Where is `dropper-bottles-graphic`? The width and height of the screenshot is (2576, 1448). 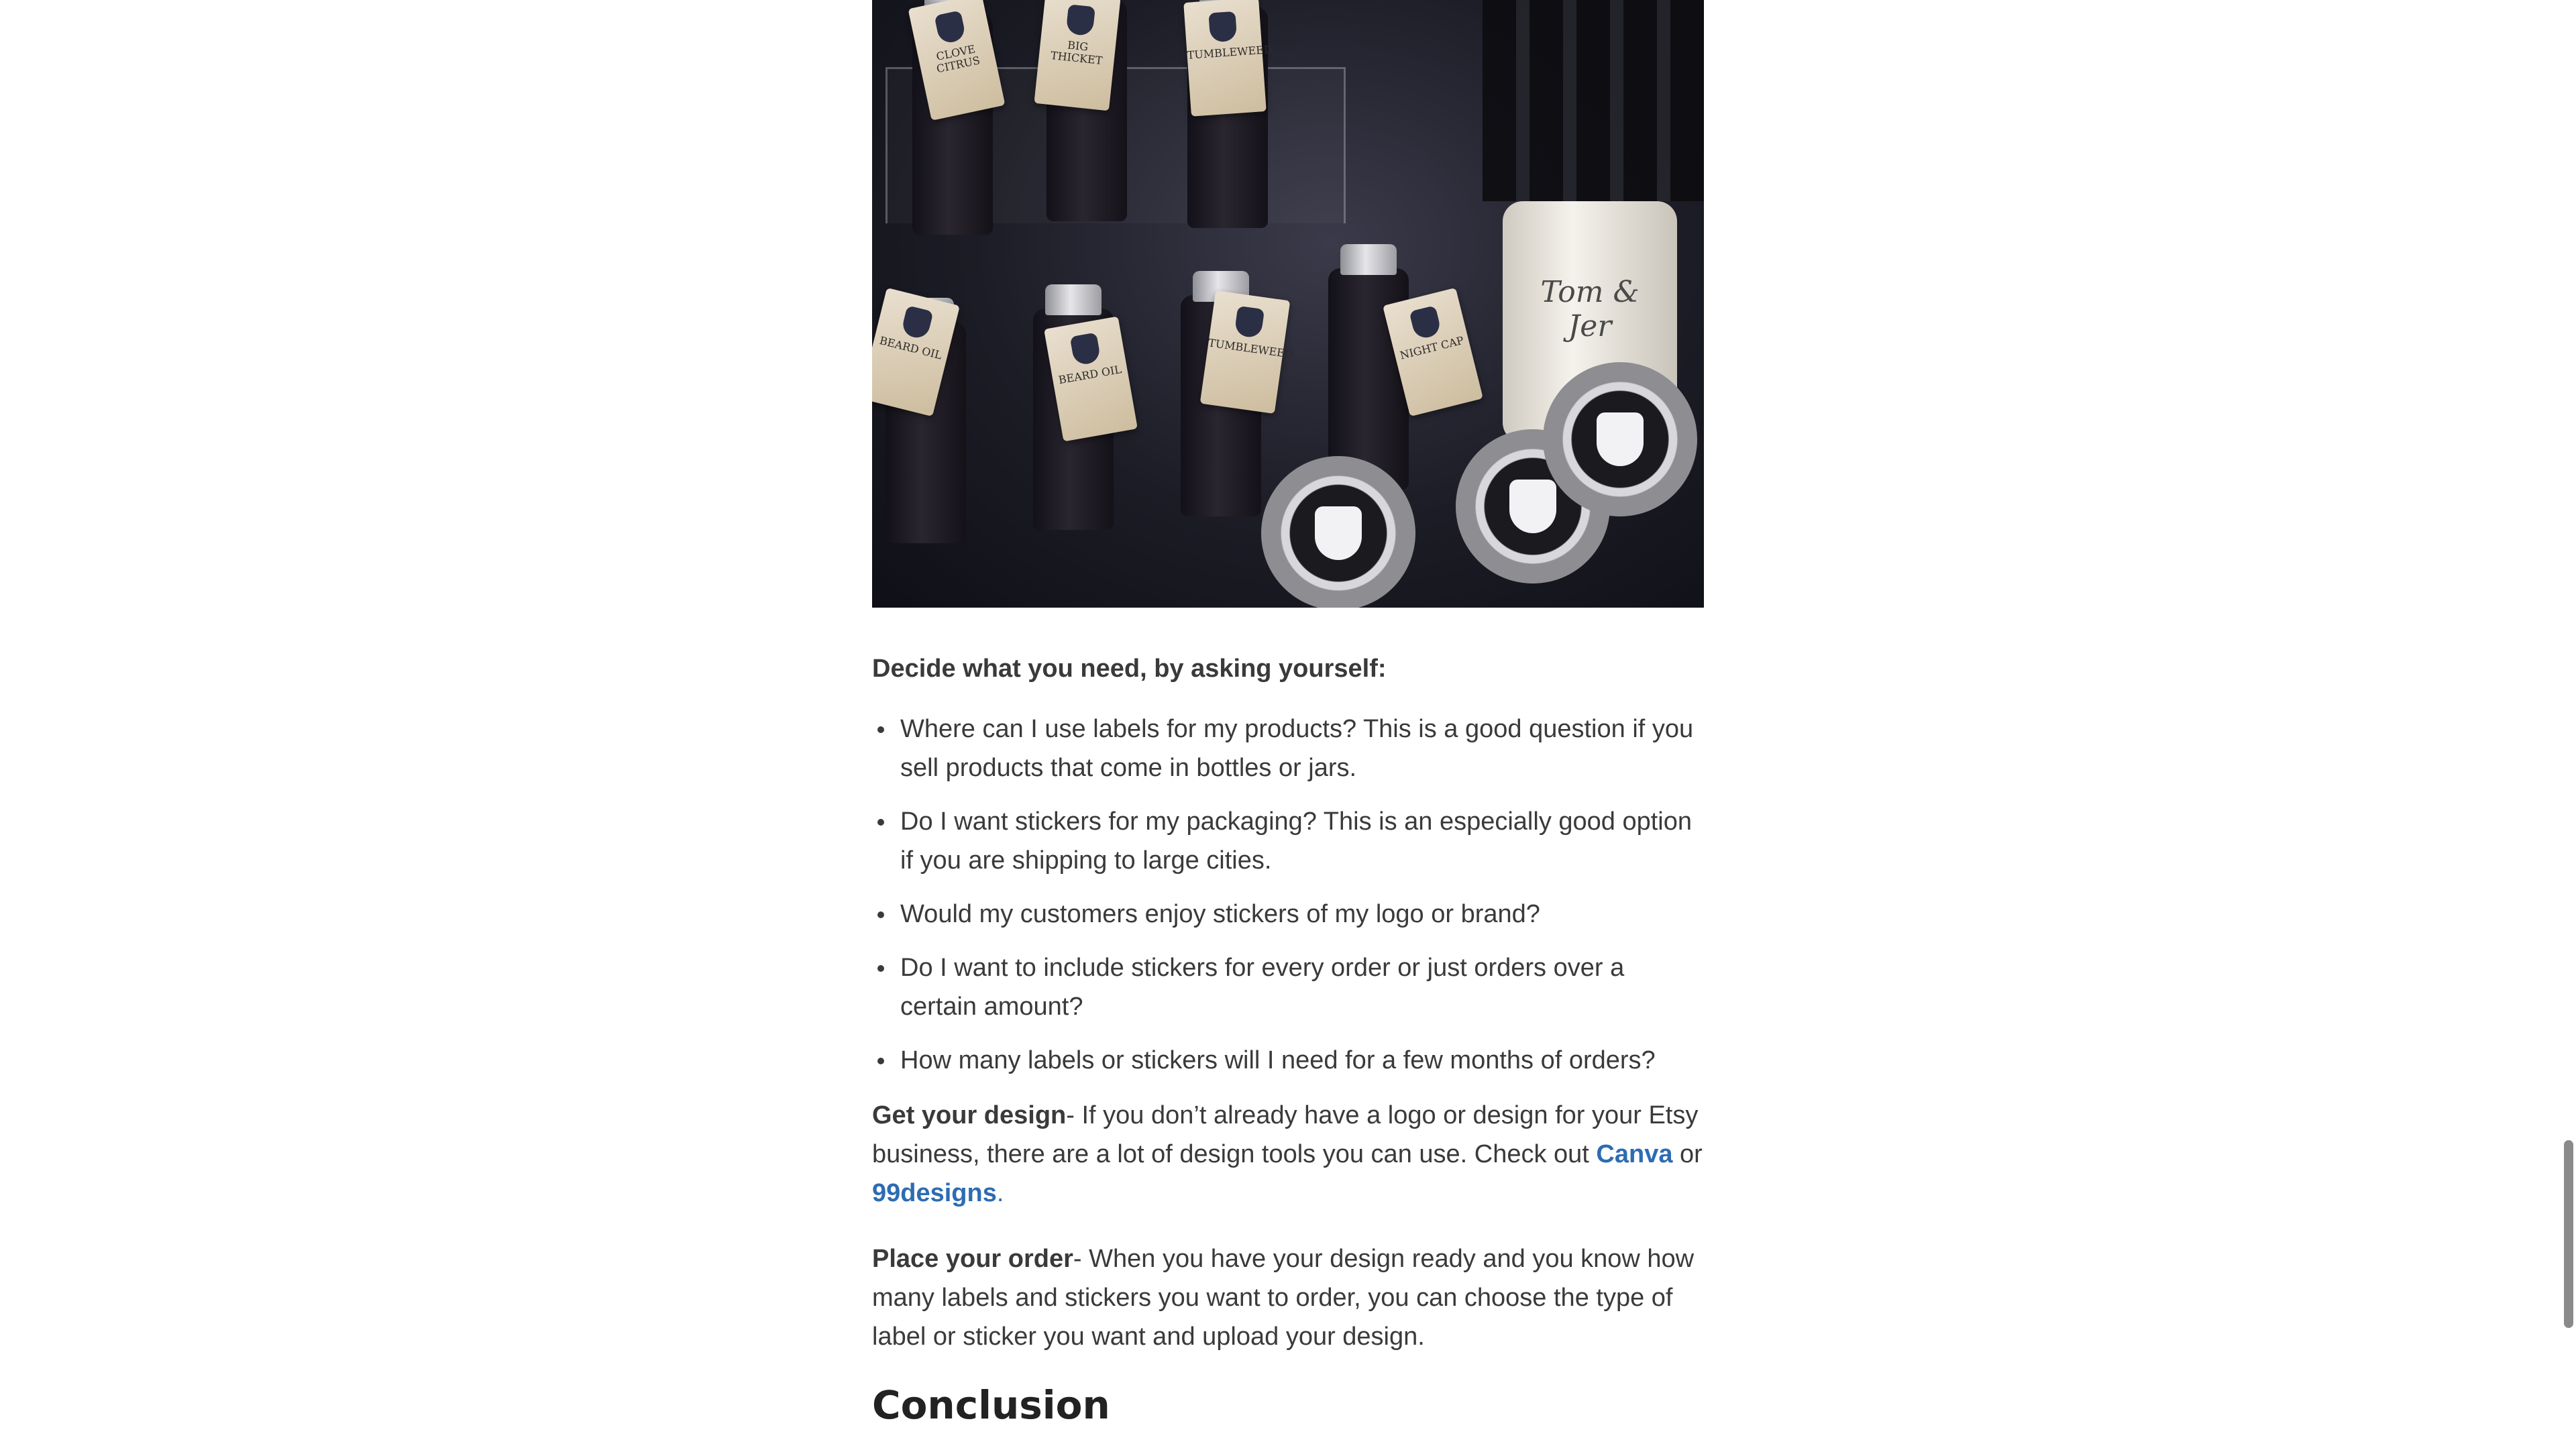
dropper-bottles-graphic is located at coordinates (1593, 100).